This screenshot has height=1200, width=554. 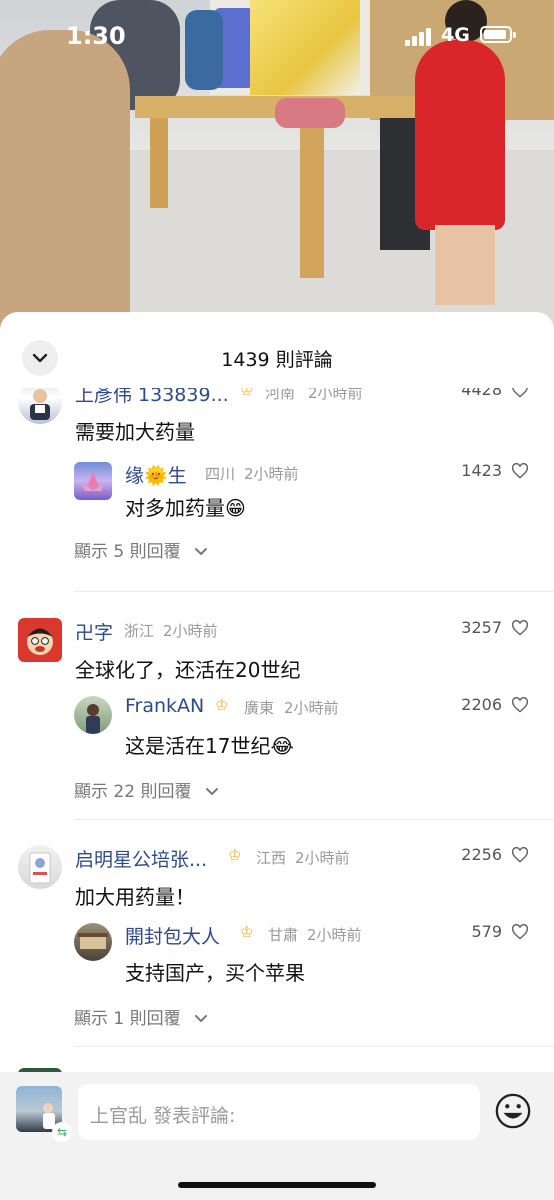 I want to click on reply-text: 支持国产，买个苹果, so click(x=215, y=973).